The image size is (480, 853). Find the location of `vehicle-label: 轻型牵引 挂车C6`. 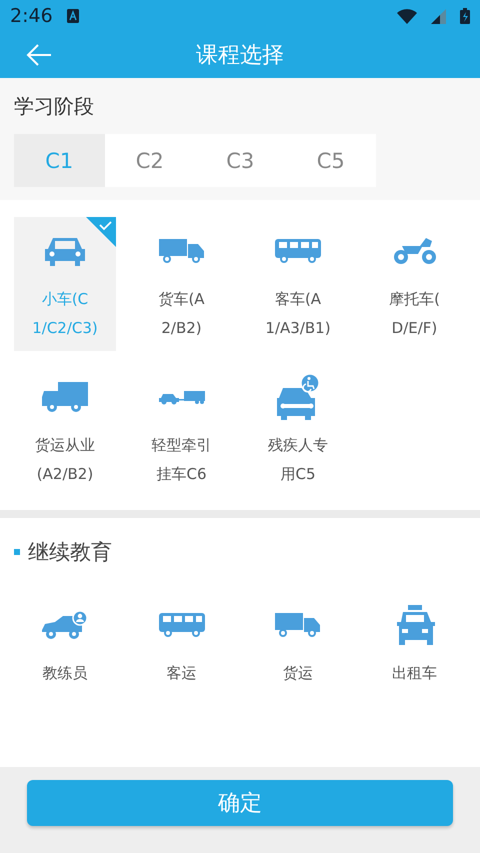

vehicle-label: 轻型牵引 挂车C6 is located at coordinates (182, 460).